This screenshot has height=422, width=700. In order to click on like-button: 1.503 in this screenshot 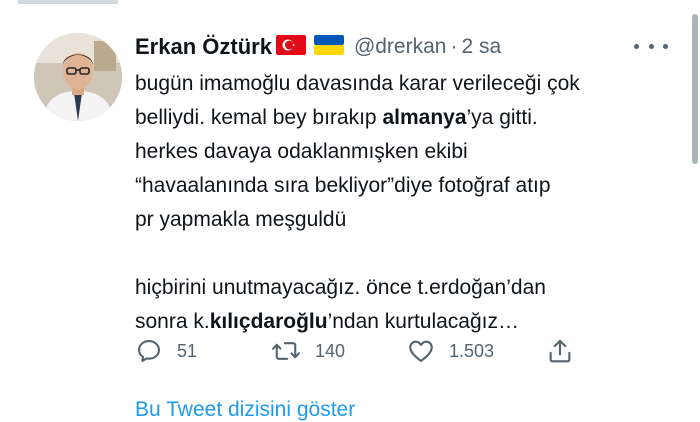, I will do `click(450, 351)`.